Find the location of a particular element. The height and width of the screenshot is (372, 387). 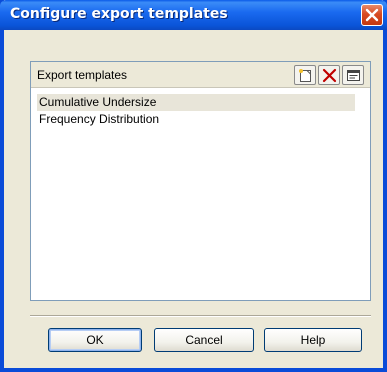

title-bar: Configure export templates is located at coordinates (193, 15).